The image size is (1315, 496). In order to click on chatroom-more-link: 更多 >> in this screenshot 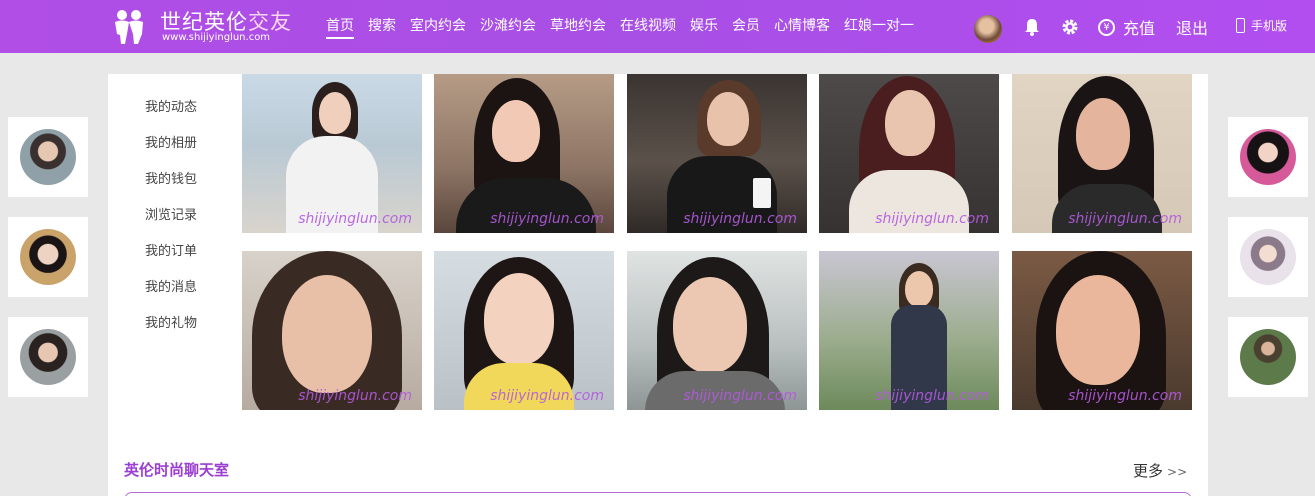, I will do `click(1160, 470)`.